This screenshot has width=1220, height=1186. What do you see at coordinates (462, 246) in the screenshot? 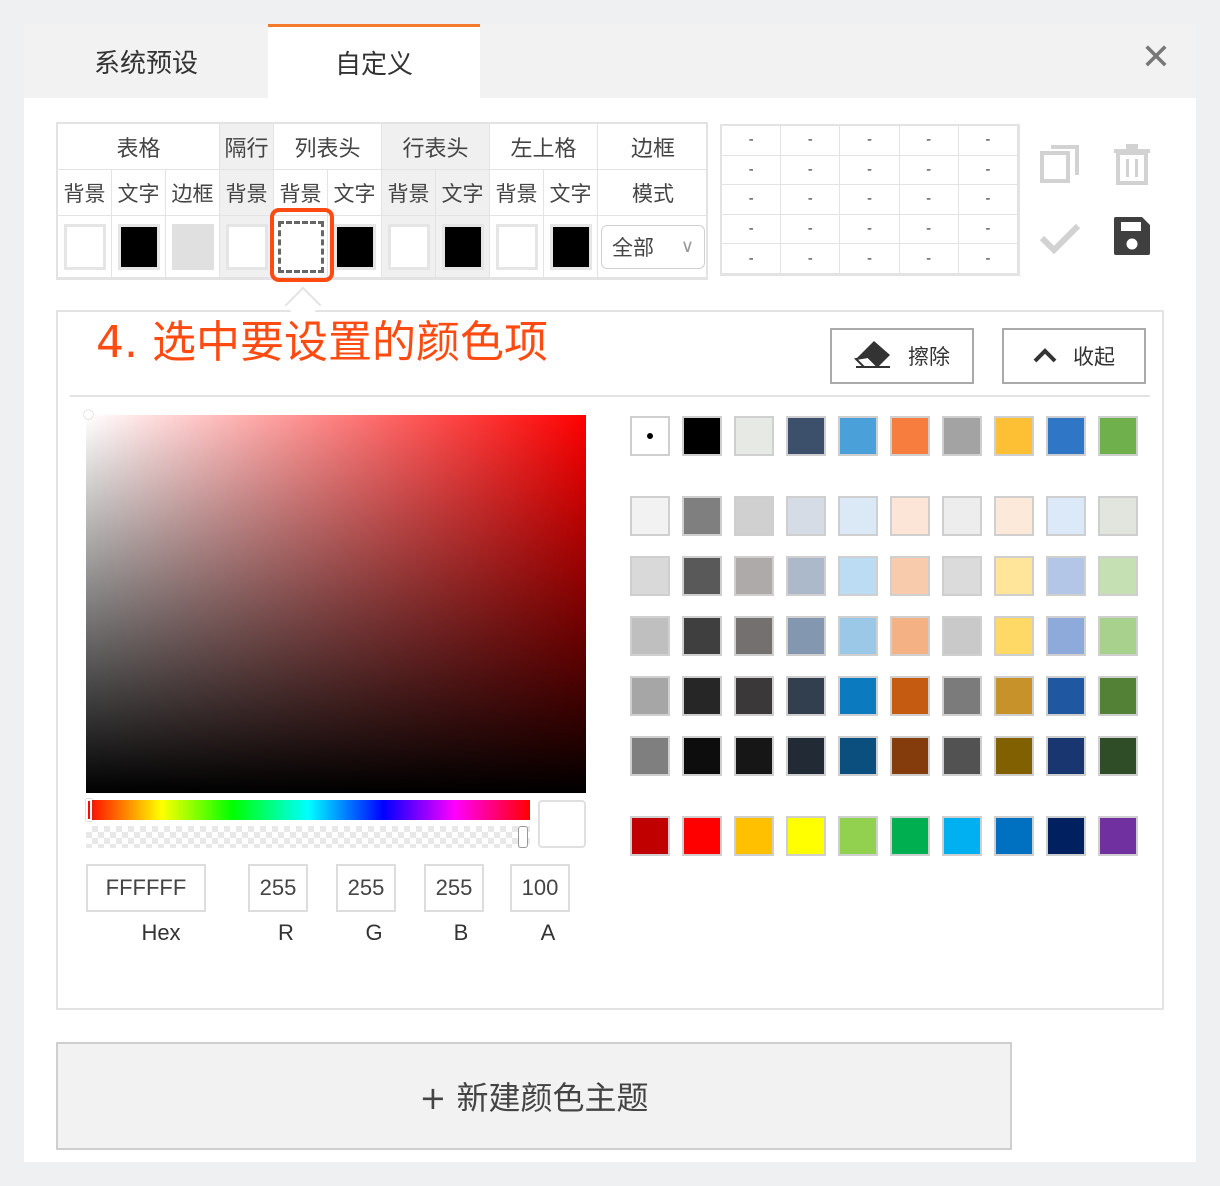
I see `row-header-text-swatch` at bounding box center [462, 246].